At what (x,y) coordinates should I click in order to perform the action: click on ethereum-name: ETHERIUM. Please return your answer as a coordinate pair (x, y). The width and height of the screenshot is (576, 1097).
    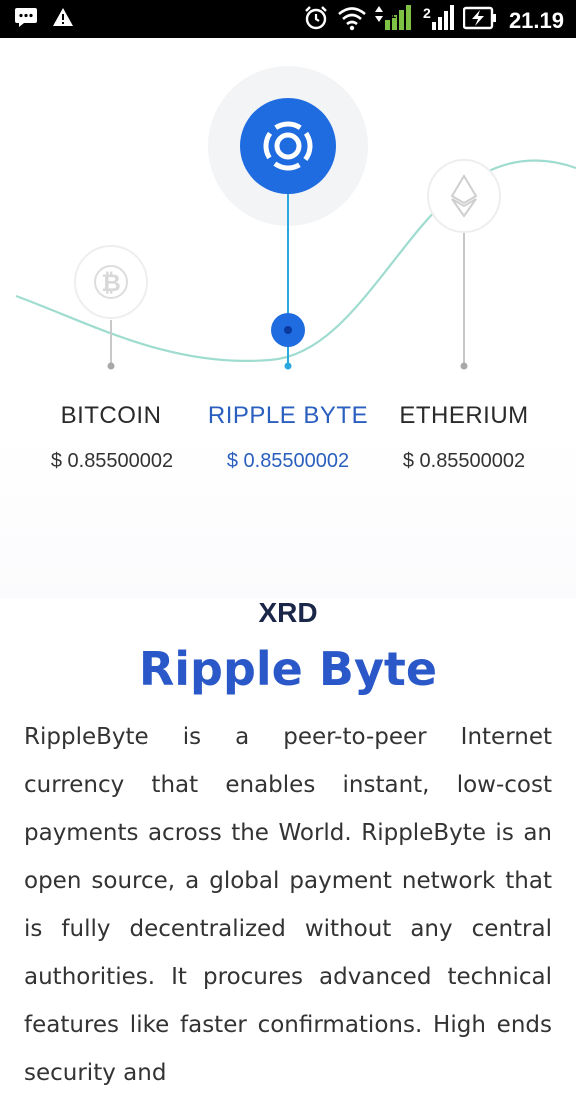
    Looking at the image, I should click on (464, 416).